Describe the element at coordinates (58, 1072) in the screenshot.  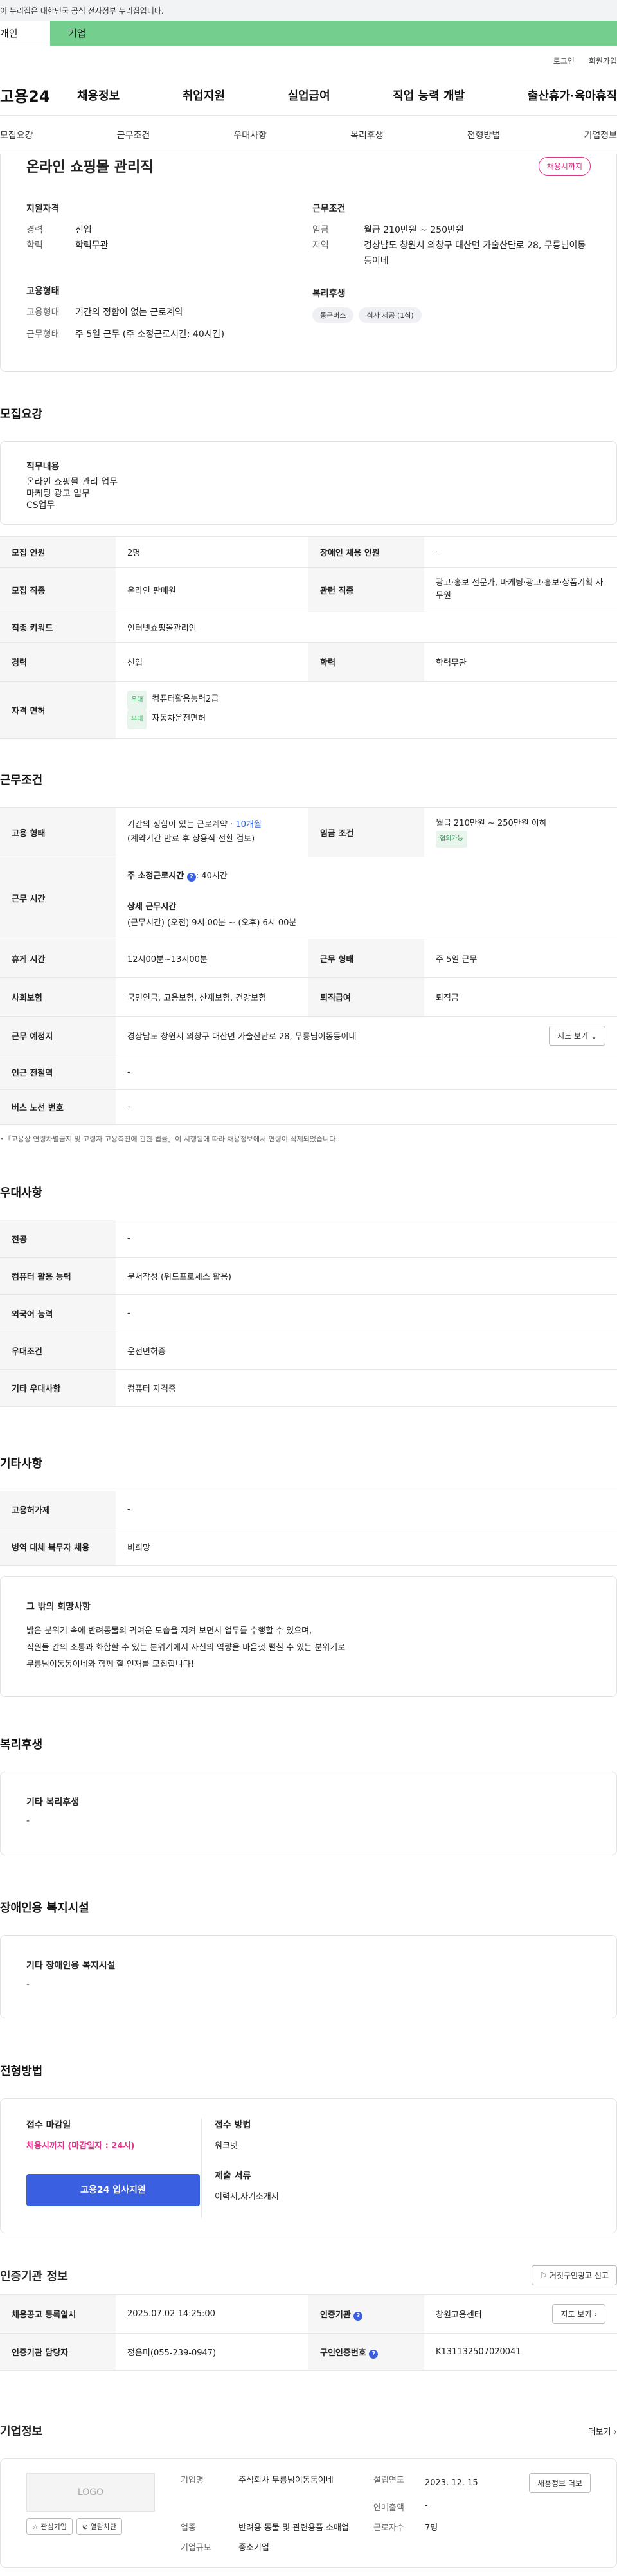
I see `cell-label: 인근 전철역` at that location.